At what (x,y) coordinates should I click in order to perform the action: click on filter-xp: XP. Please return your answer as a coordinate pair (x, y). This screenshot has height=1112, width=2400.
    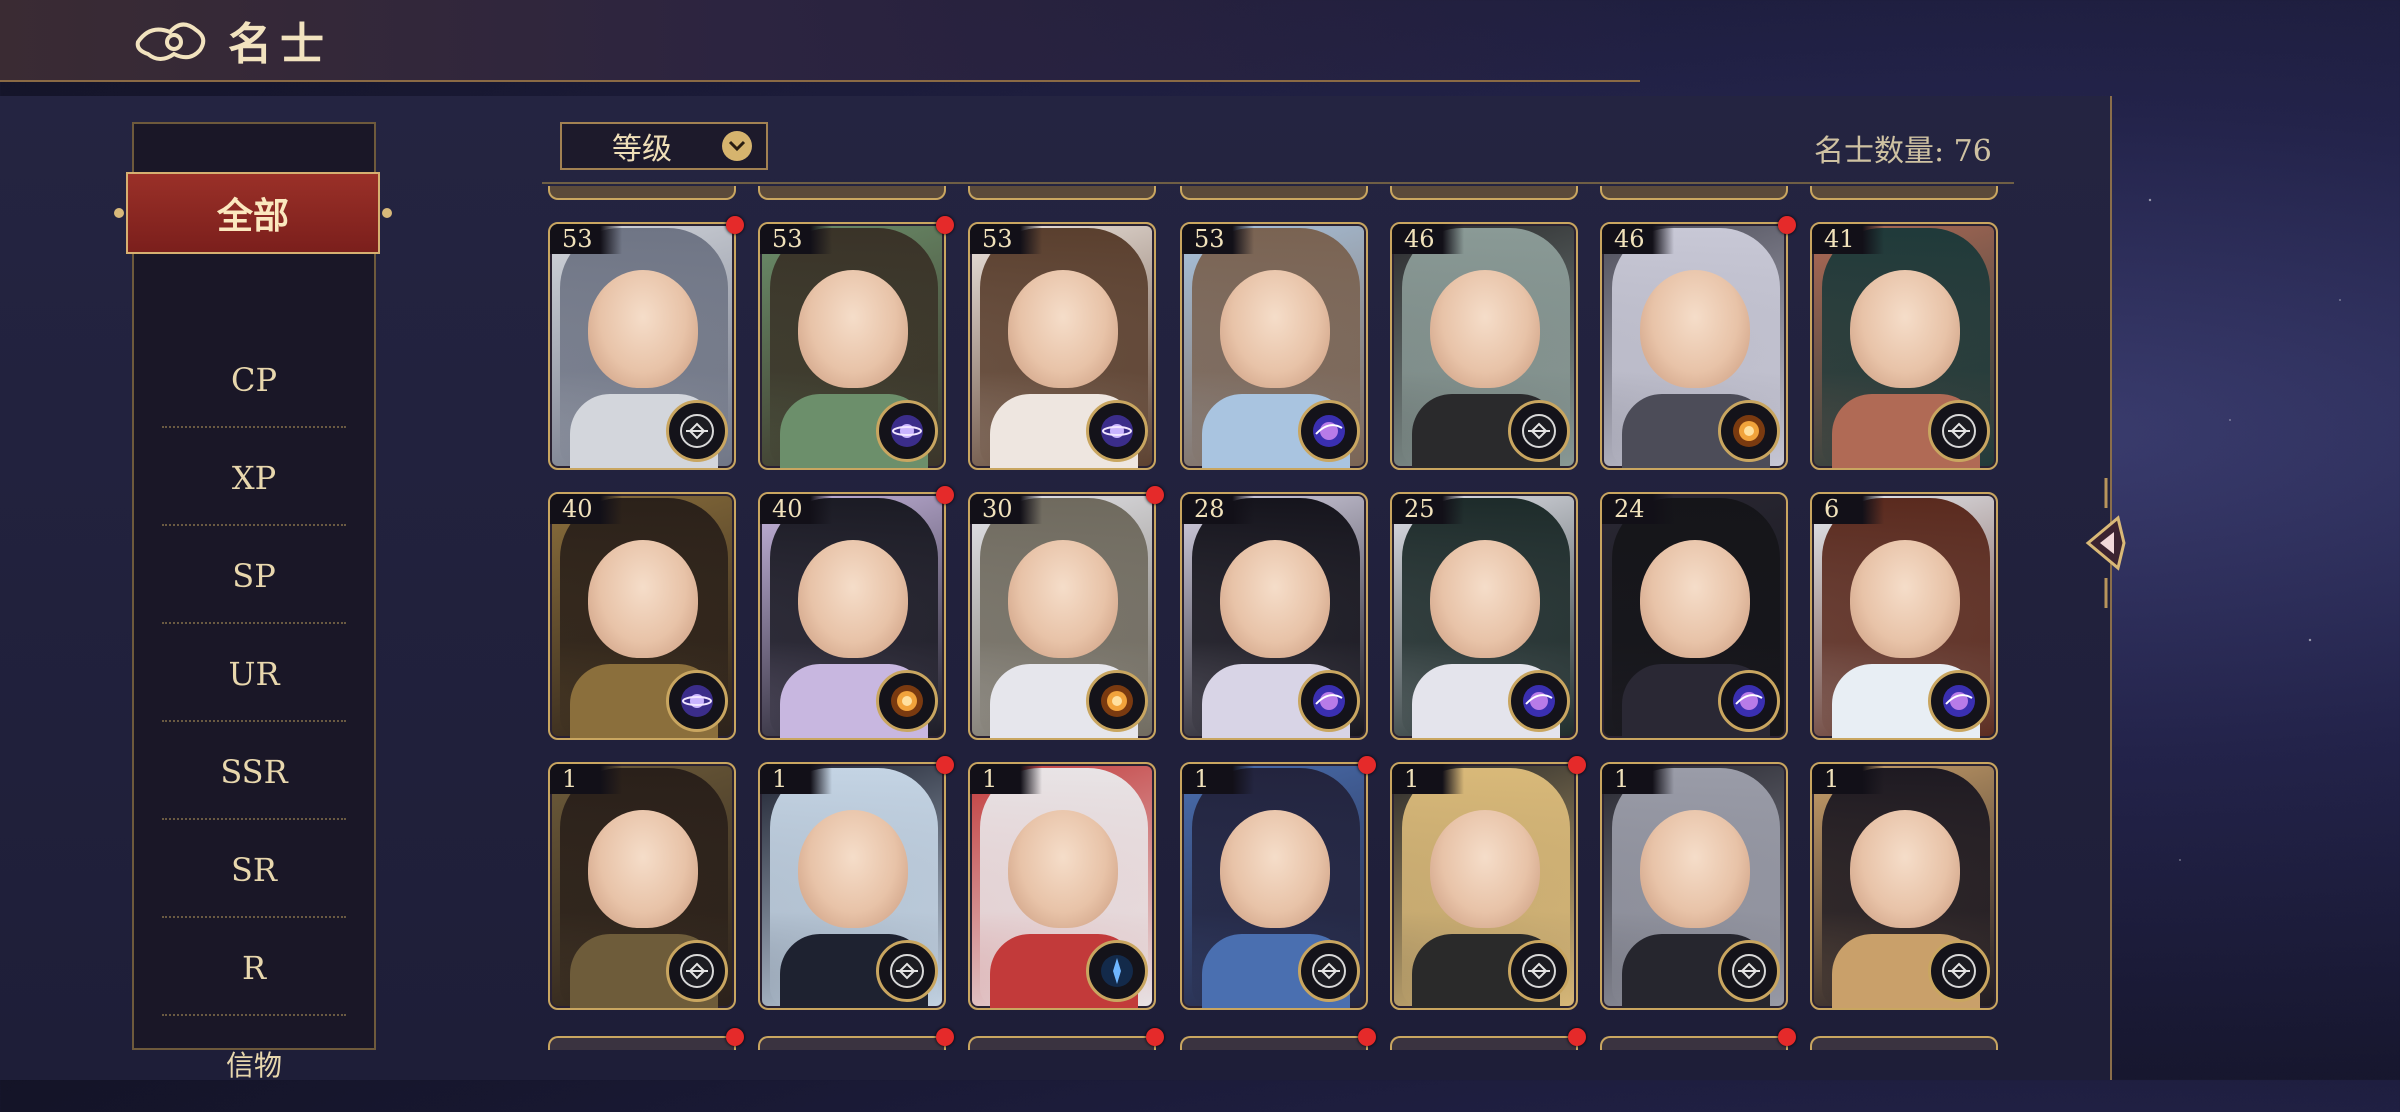
    Looking at the image, I should click on (254, 478).